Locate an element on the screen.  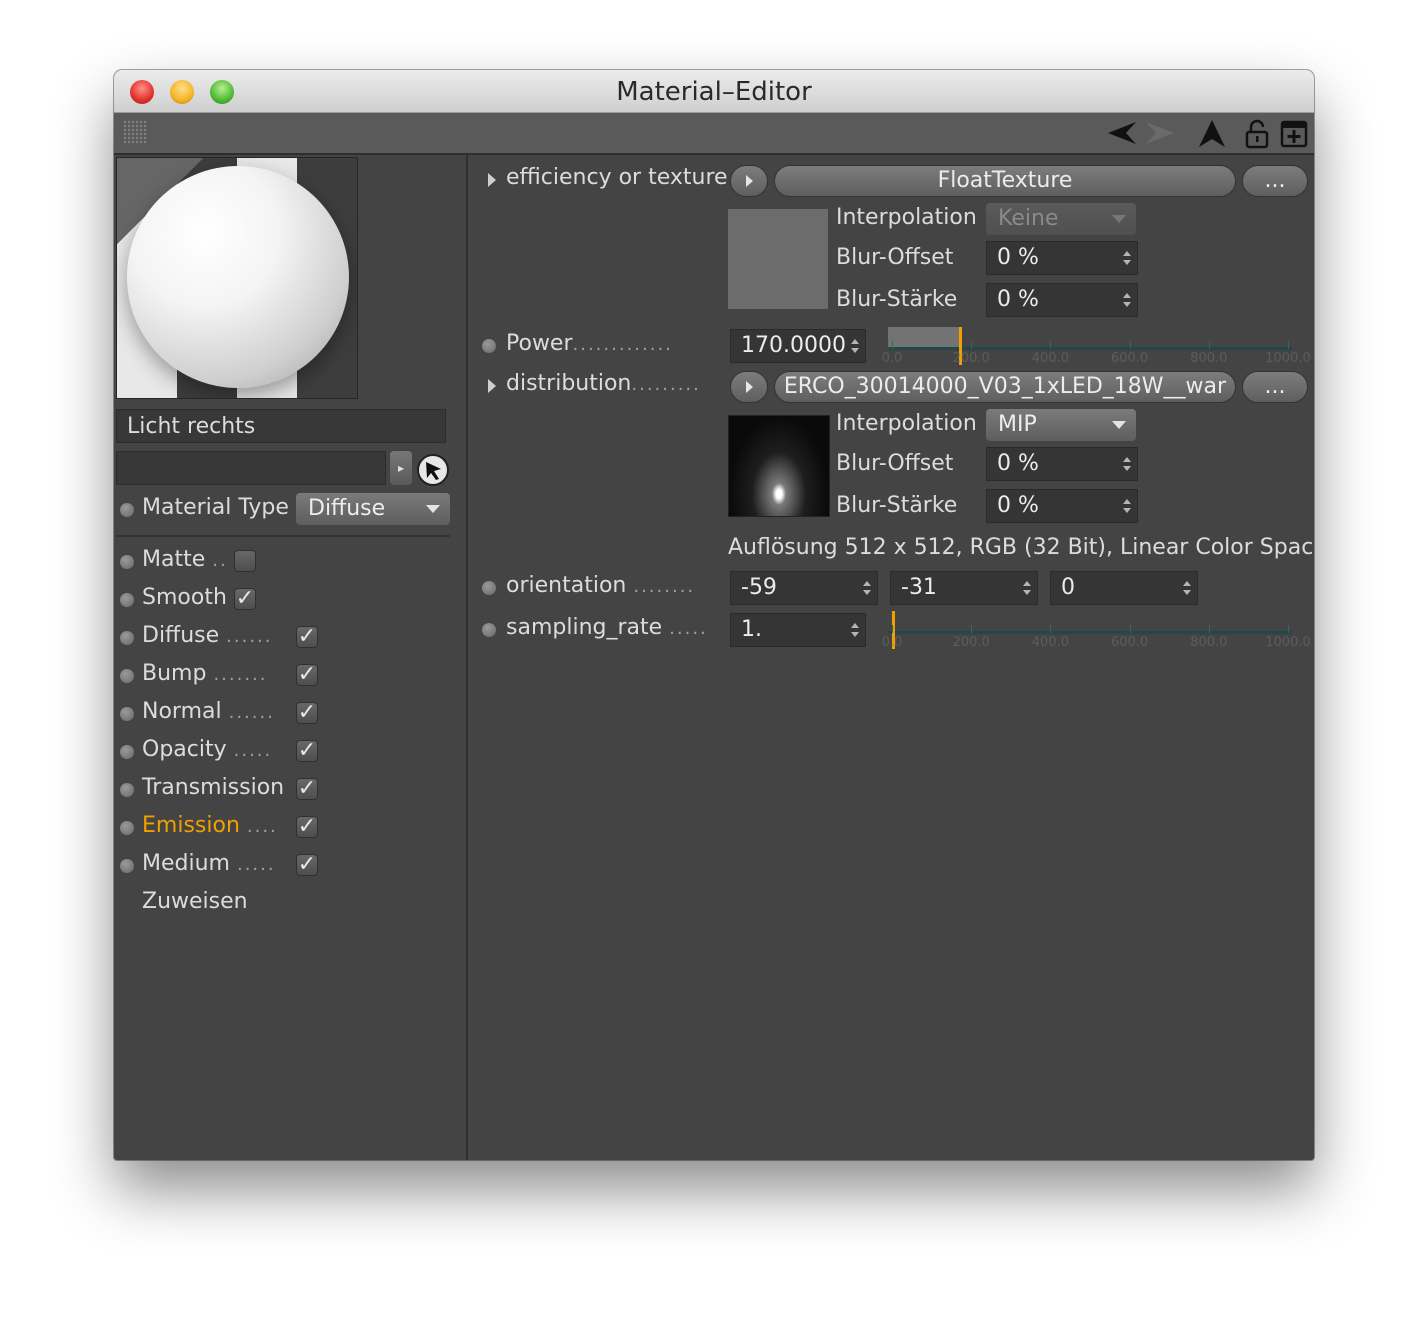
channel-dot-emission is located at coordinates (127, 828).